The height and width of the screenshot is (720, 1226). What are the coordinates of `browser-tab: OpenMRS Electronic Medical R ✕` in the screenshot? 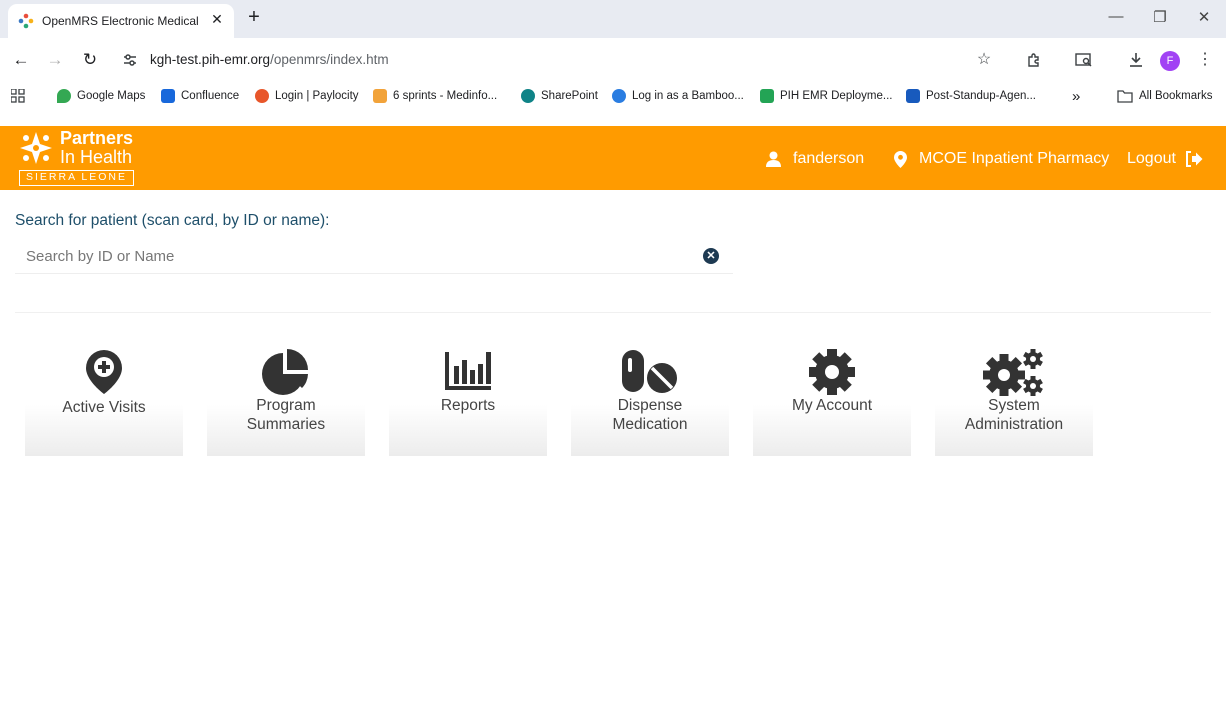 It's located at (121, 21).